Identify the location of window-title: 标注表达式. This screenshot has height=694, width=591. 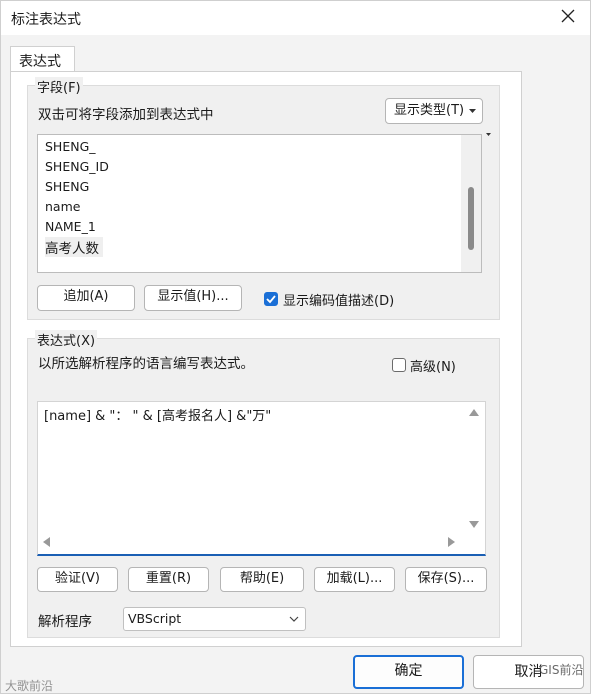
(46, 20).